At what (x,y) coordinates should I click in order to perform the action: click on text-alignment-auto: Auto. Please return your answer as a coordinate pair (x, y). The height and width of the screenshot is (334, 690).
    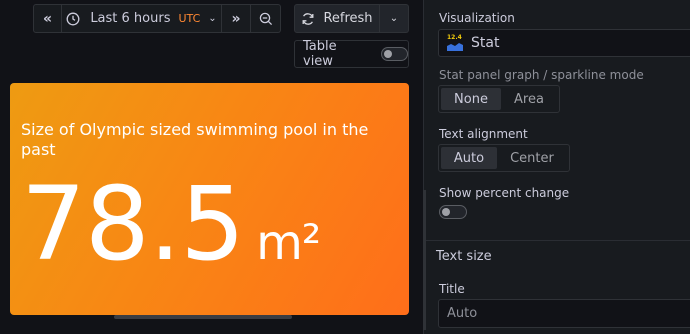
    Looking at the image, I should click on (469, 158).